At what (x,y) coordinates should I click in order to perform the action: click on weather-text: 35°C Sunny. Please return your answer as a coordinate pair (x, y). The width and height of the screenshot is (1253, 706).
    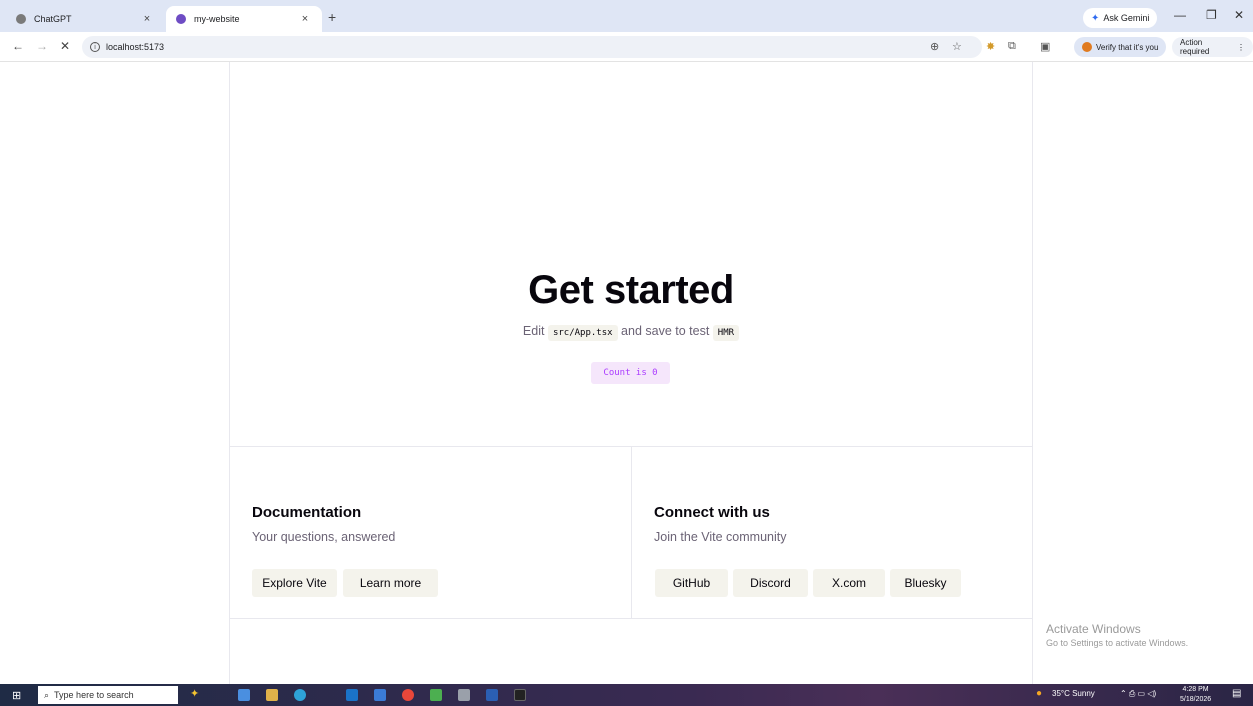
    Looking at the image, I should click on (1073, 693).